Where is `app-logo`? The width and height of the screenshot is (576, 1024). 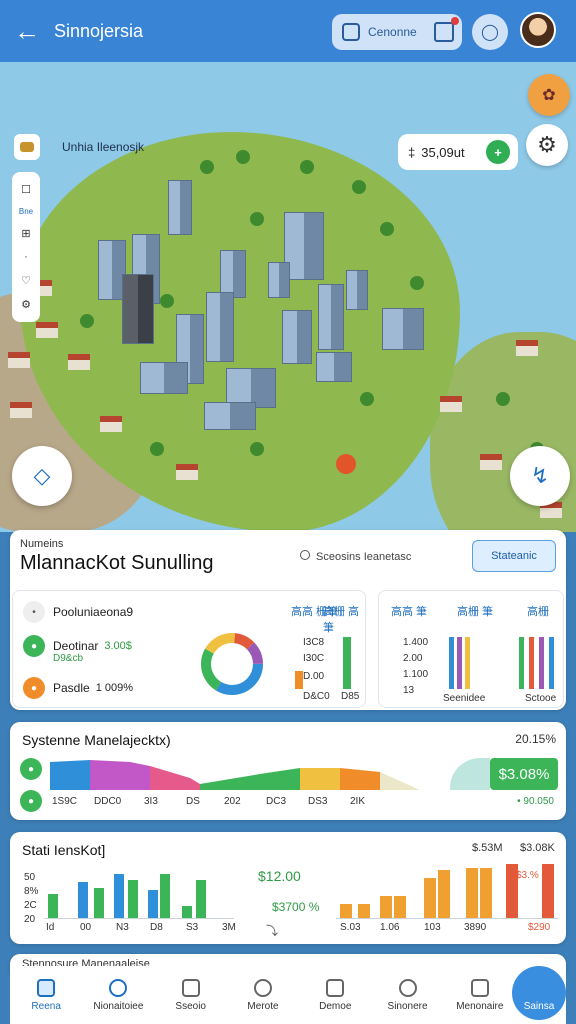
app-logo is located at coordinates (27, 147).